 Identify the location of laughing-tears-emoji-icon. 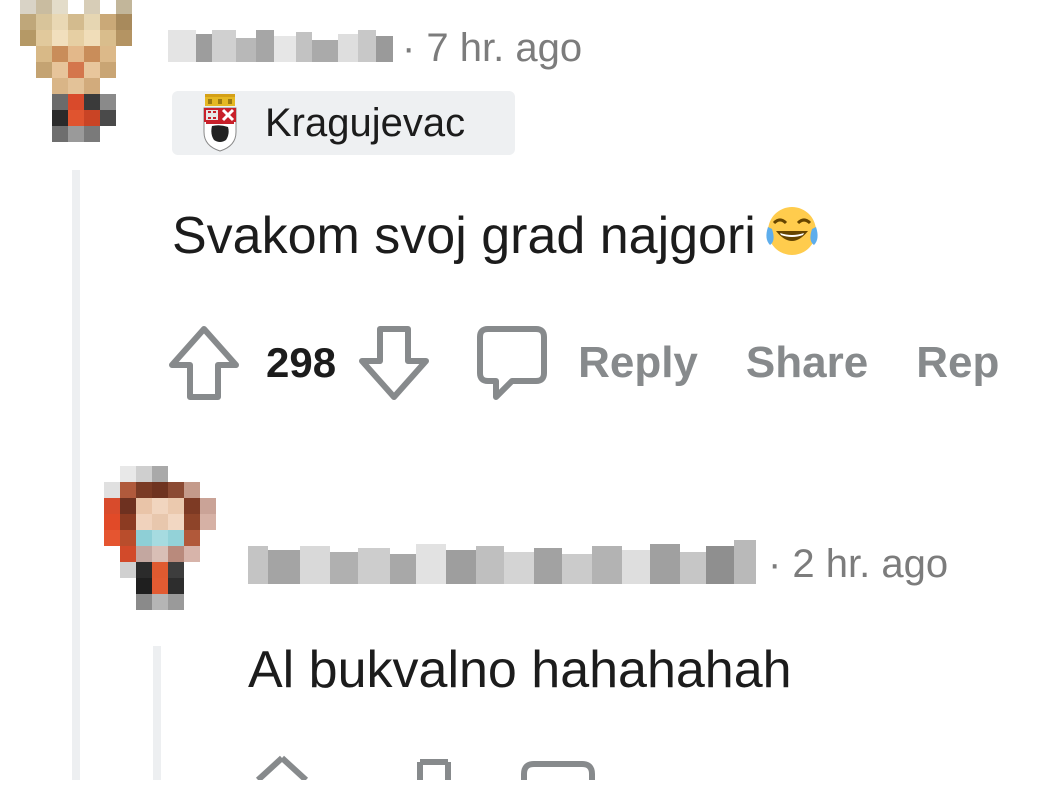
(792, 235).